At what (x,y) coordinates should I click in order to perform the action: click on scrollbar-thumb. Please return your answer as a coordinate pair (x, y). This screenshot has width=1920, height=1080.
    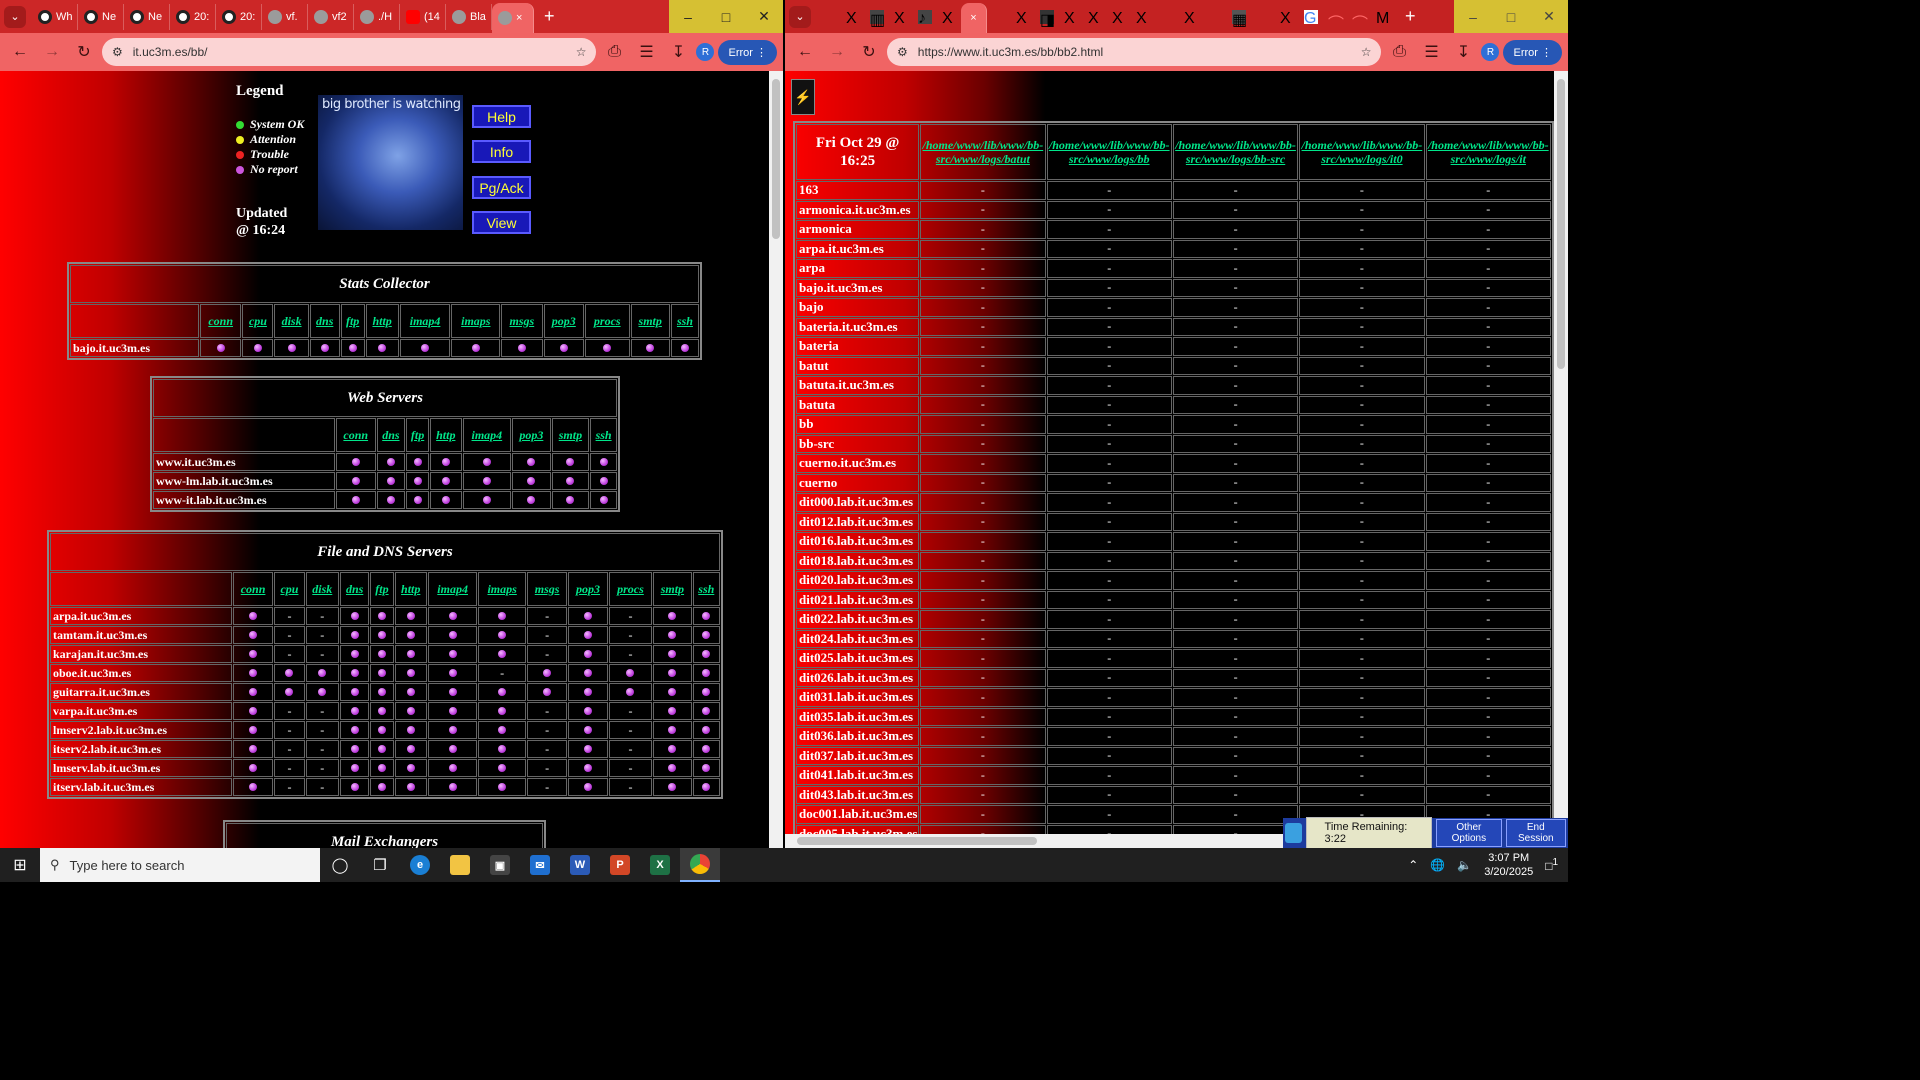
    Looking at the image, I should click on (1561, 224).